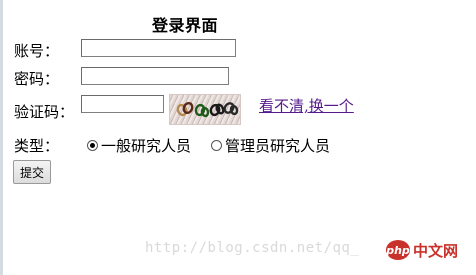 Image resolution: width=476 pixels, height=275 pixels. Describe the element at coordinates (32, 172) in the screenshot. I see `submit-button: 提交` at that location.